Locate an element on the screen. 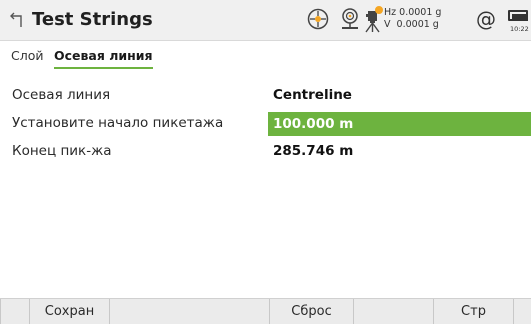 The image size is (531, 324). prism-icon is located at coordinates (350, 19).